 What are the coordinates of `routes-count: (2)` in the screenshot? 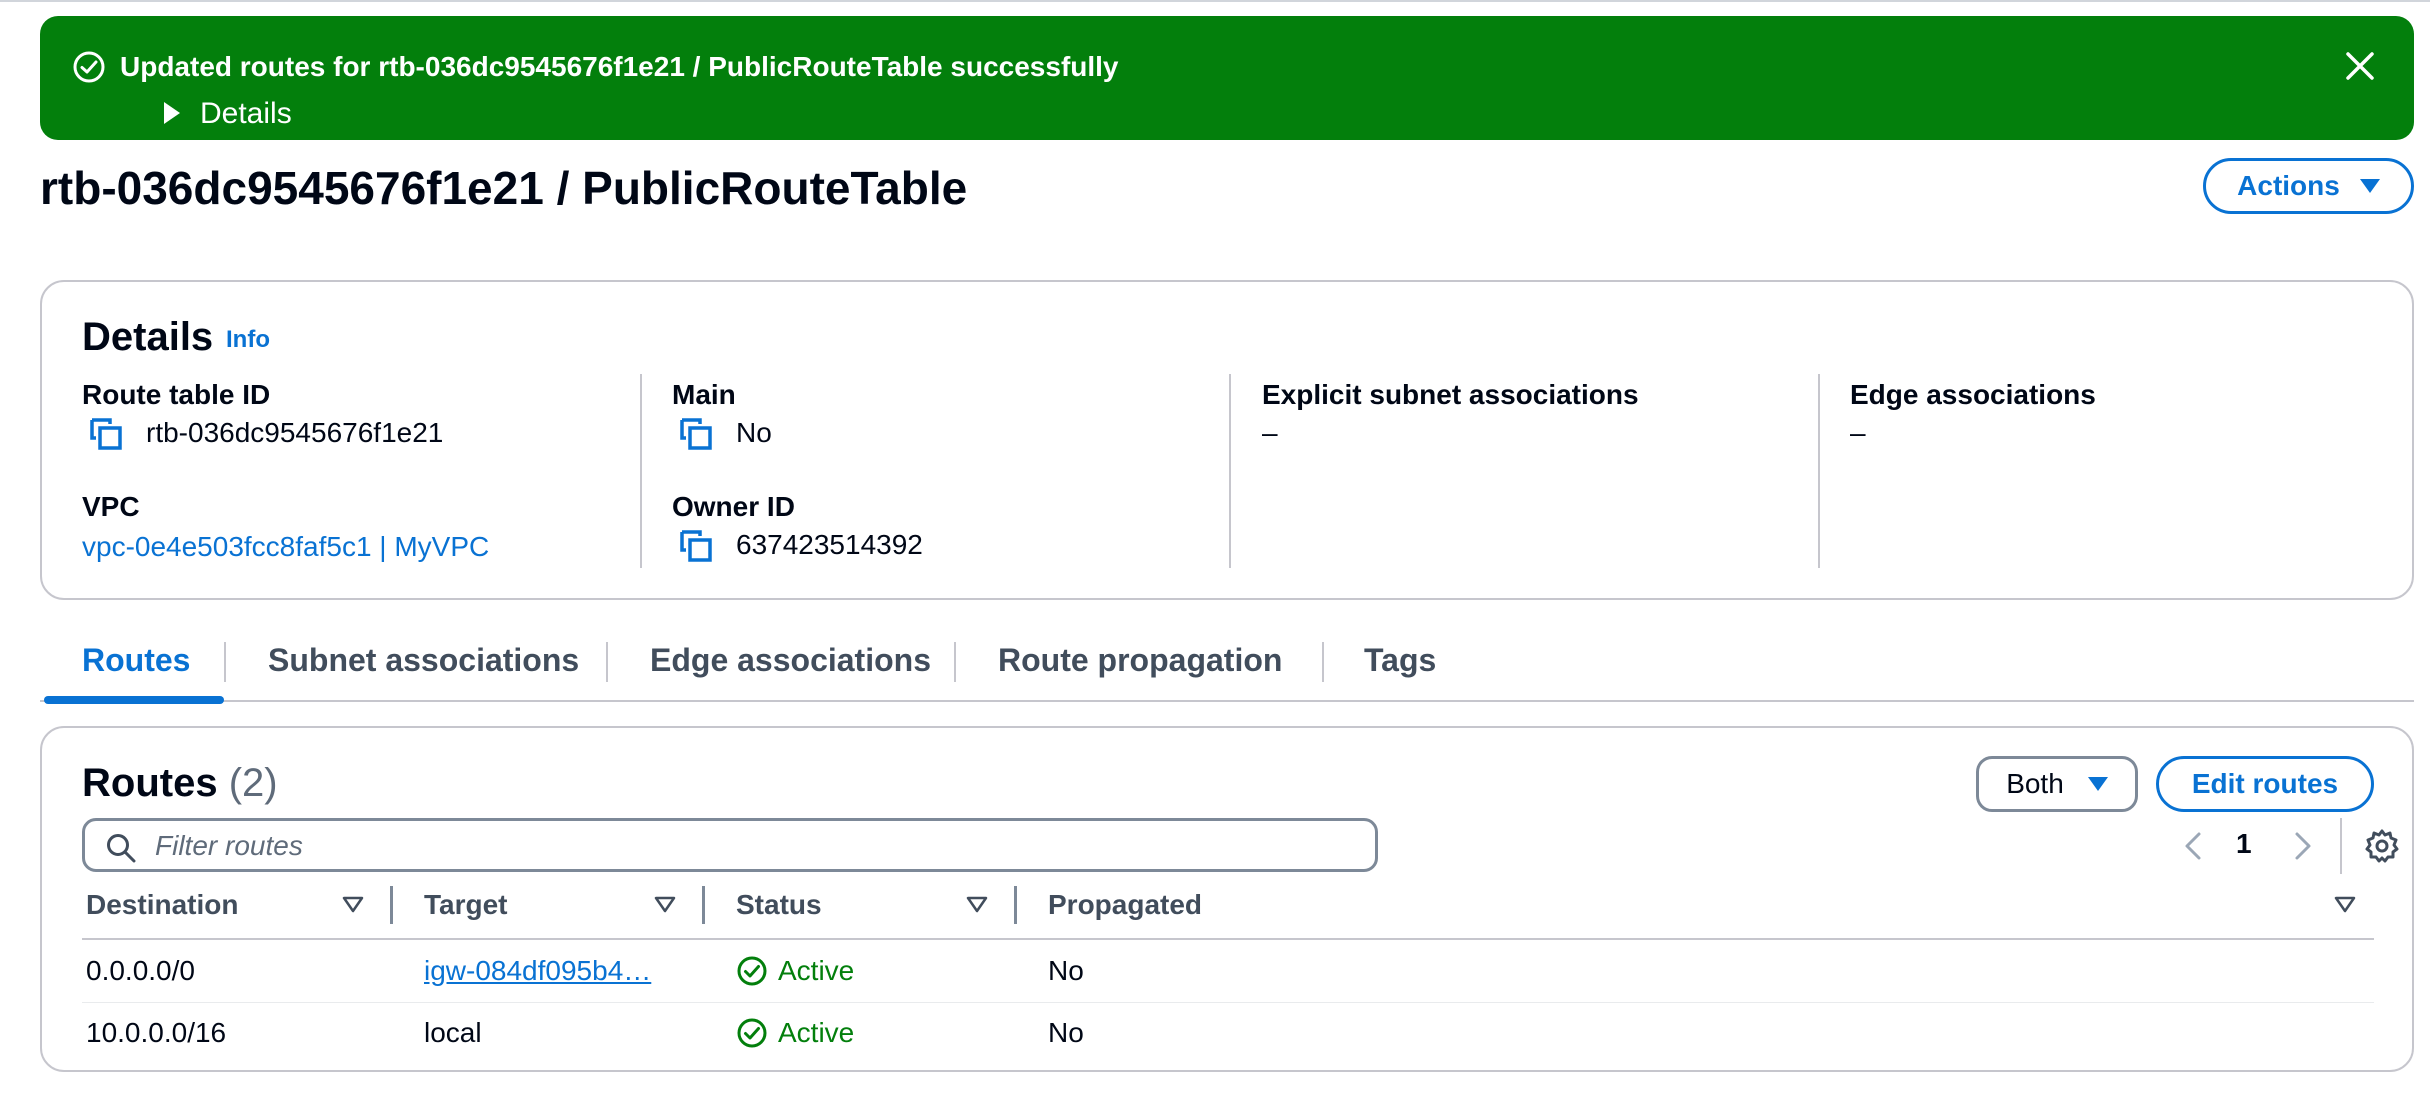 It's located at (253, 783).